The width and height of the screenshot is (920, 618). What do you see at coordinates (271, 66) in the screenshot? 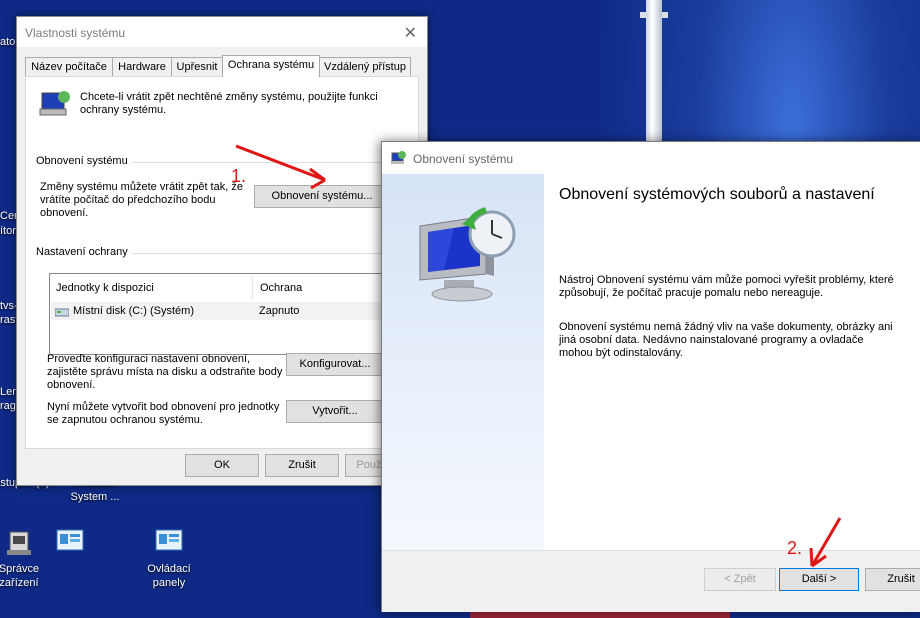
I see `tab-system-protection: Ochrana systému` at bounding box center [271, 66].